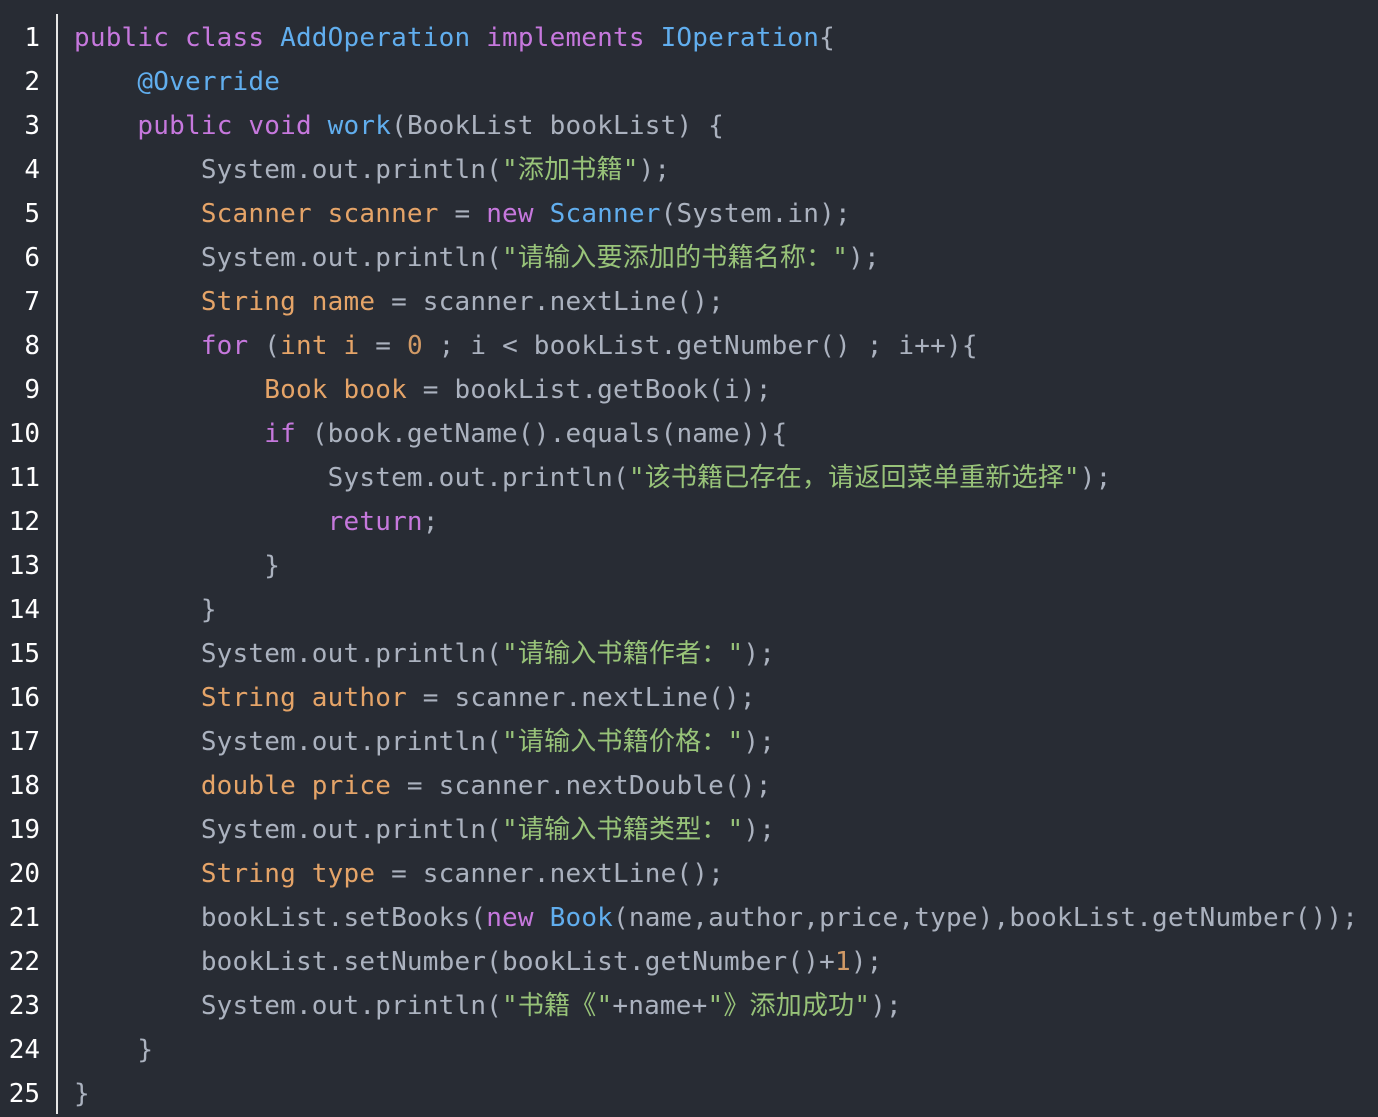 The width and height of the screenshot is (1378, 1117). I want to click on code-text: System.out.println("书籍《"+name+"》添加成功");, so click(488, 1006).